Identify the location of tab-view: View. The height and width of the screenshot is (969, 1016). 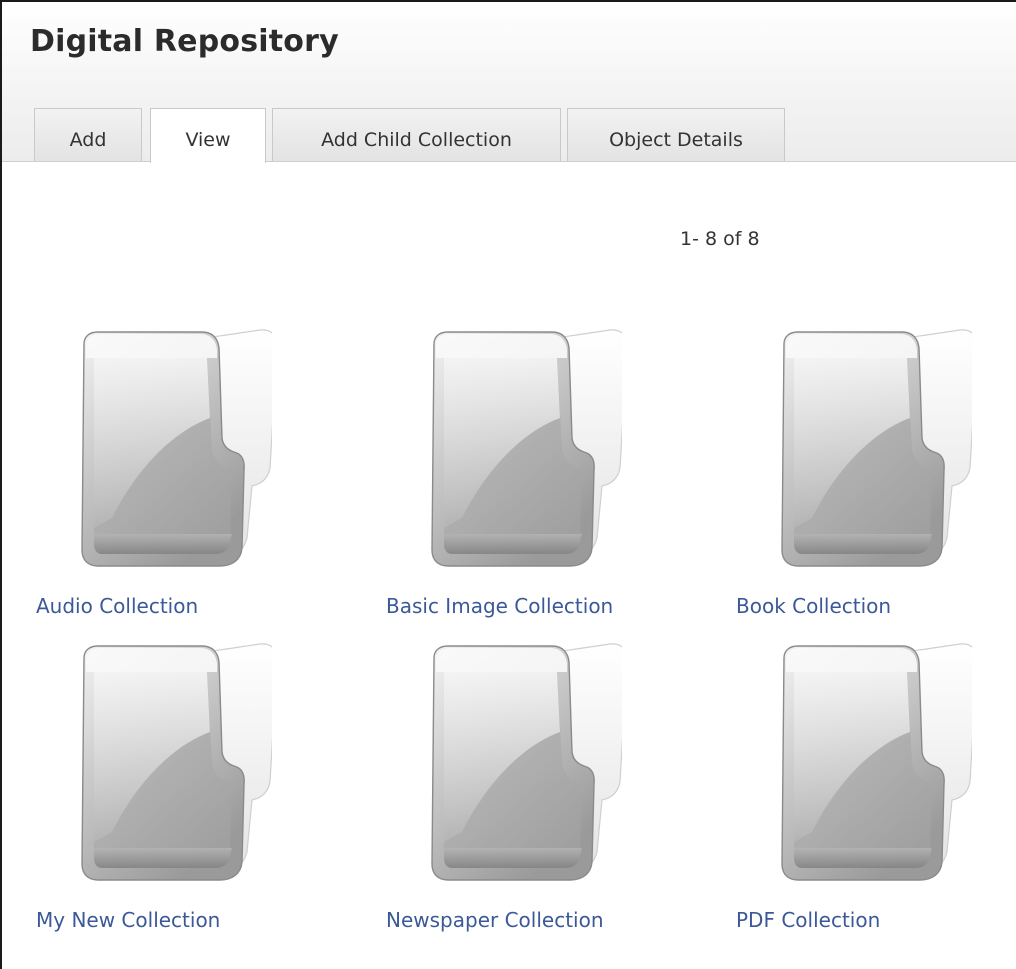
(208, 135).